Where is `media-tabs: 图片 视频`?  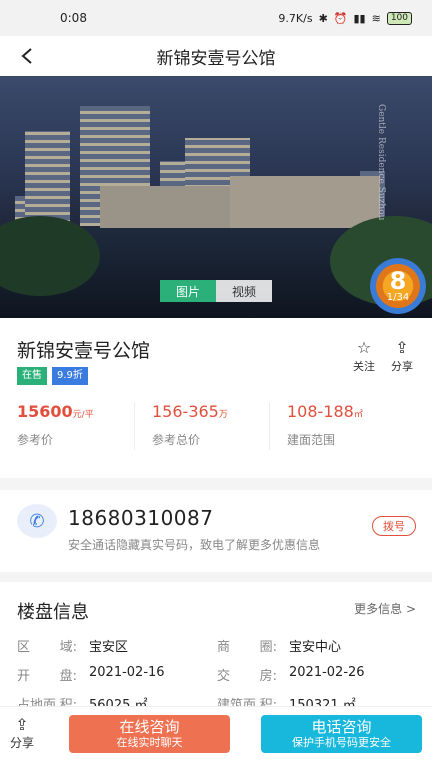 media-tabs: 图片 视频 is located at coordinates (216, 291).